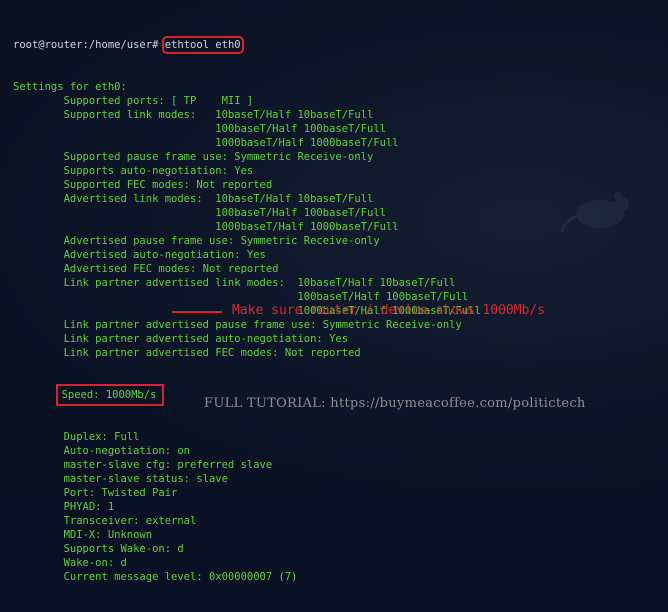 The image size is (668, 612). I want to click on output-line: master-slave cfg: preferred slave, so click(143, 465).